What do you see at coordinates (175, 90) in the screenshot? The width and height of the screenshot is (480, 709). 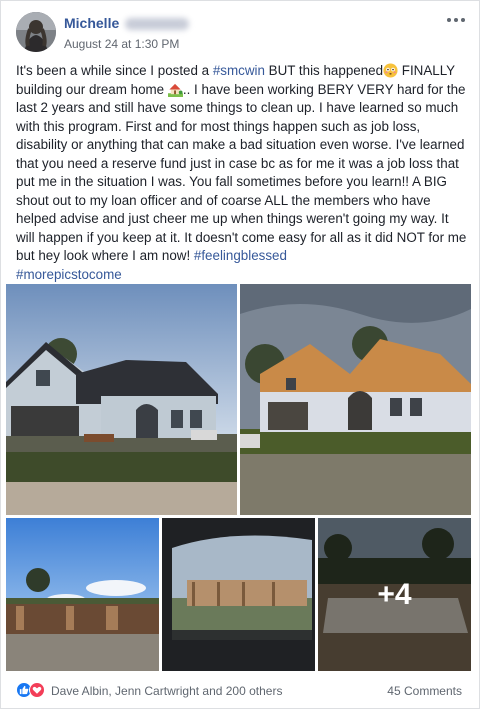 I see `house-with-garden-emoji-icon` at bounding box center [175, 90].